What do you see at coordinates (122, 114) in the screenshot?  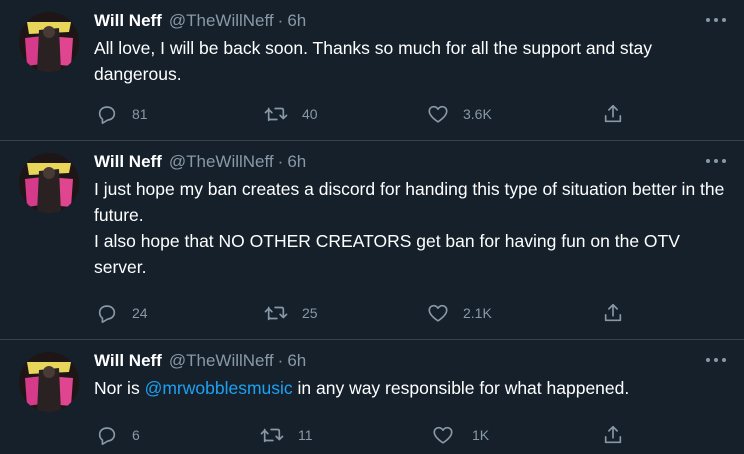 I see `reply-button: 81` at bounding box center [122, 114].